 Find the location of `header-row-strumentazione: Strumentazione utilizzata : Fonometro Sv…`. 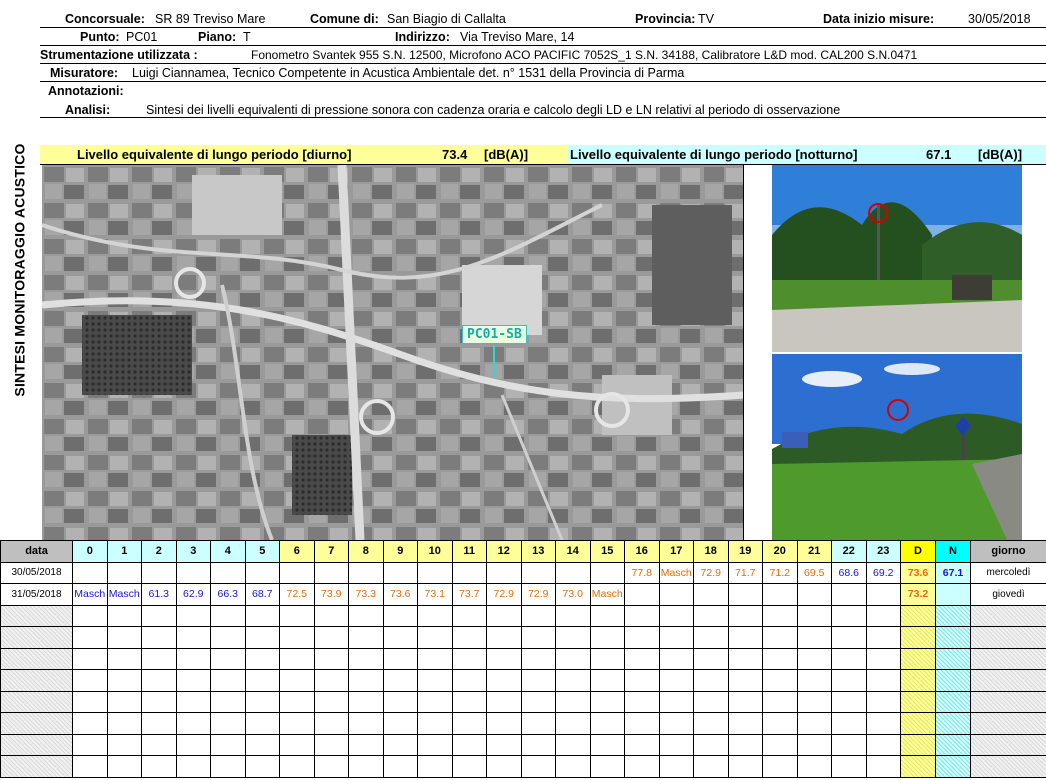

header-row-strumentazione: Strumentazione utilizzata : Fonometro Sv… is located at coordinates (543, 55).